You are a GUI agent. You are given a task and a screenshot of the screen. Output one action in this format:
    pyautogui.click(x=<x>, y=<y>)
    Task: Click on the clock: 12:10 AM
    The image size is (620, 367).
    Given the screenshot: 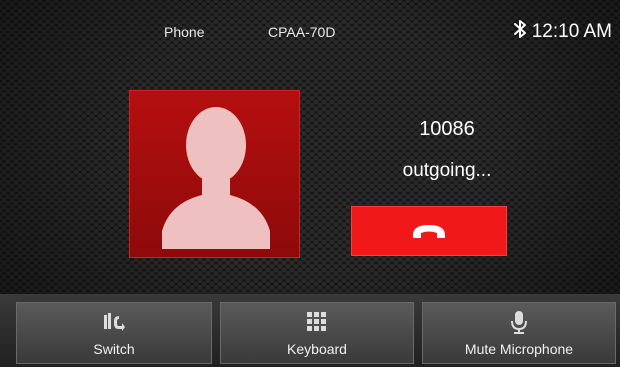 What is the action you would take?
    pyautogui.click(x=571, y=31)
    